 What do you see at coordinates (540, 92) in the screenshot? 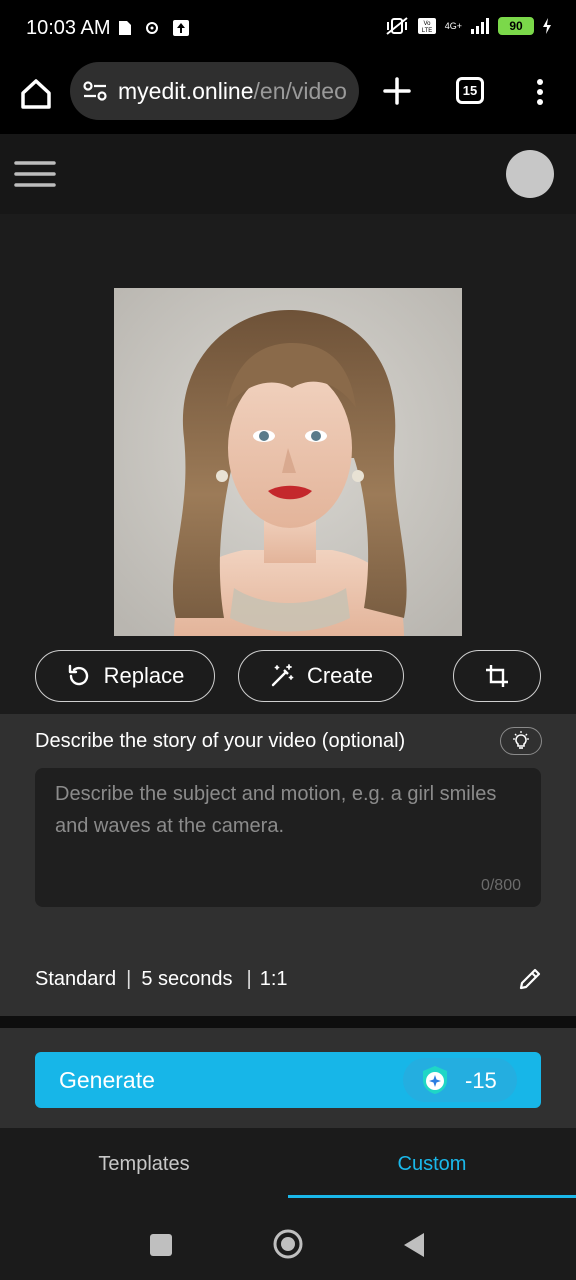
I see `more-options-icon` at bounding box center [540, 92].